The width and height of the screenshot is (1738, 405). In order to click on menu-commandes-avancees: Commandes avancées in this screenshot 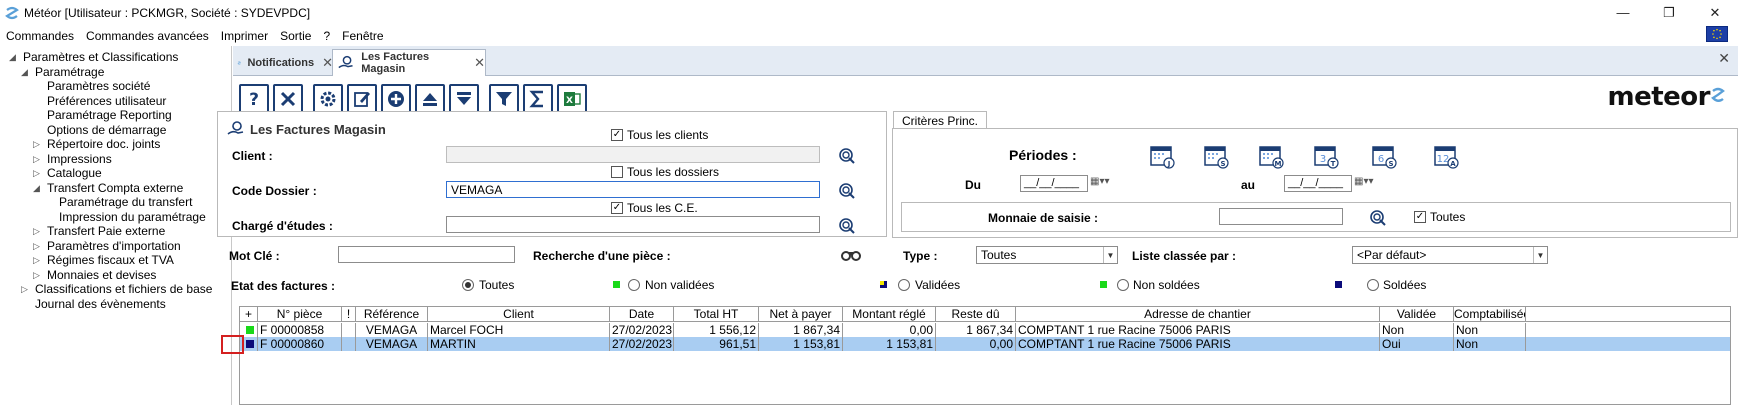, I will do `click(147, 36)`.